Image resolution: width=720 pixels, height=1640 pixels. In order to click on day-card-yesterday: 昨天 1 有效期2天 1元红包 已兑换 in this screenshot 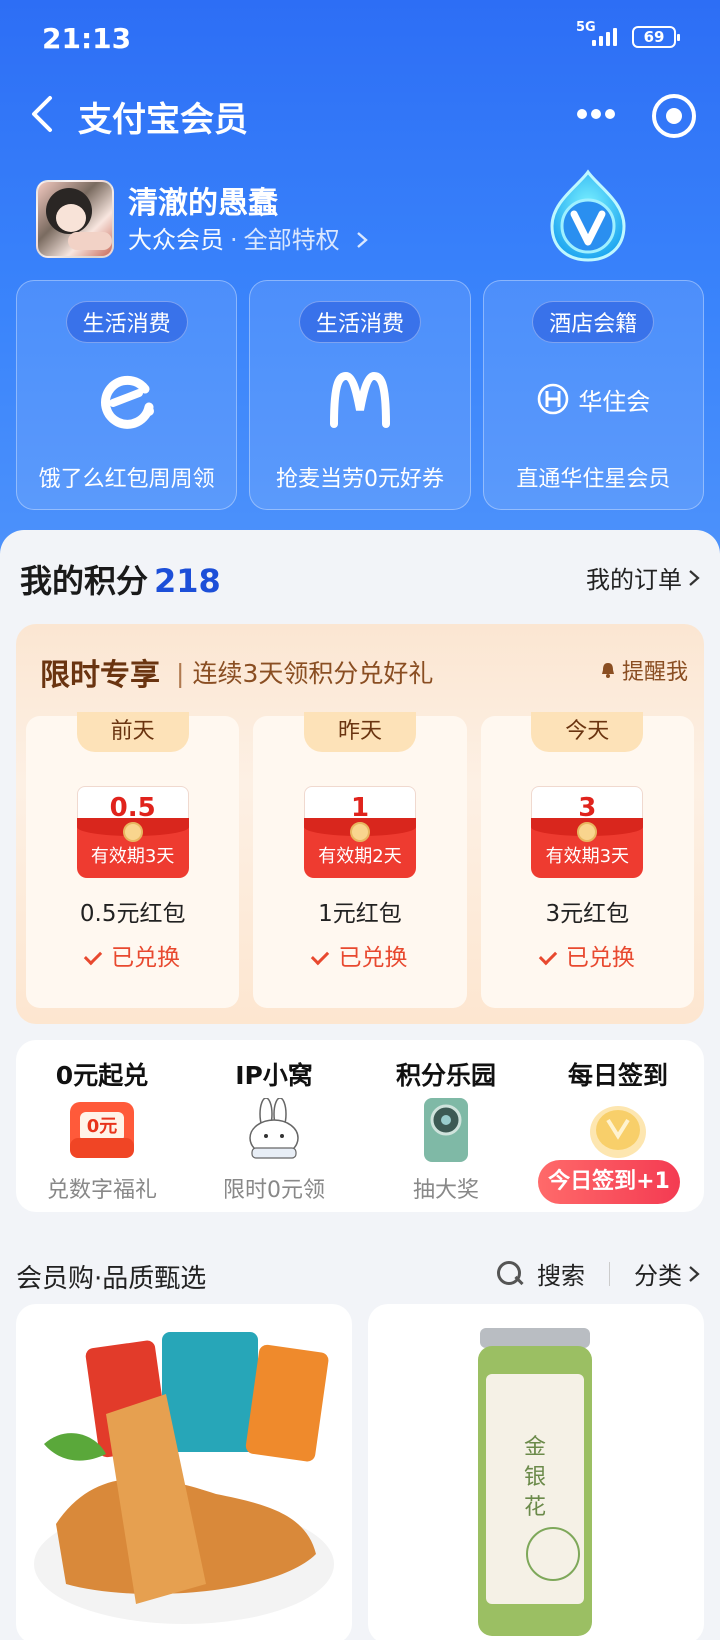, I will do `click(360, 860)`.